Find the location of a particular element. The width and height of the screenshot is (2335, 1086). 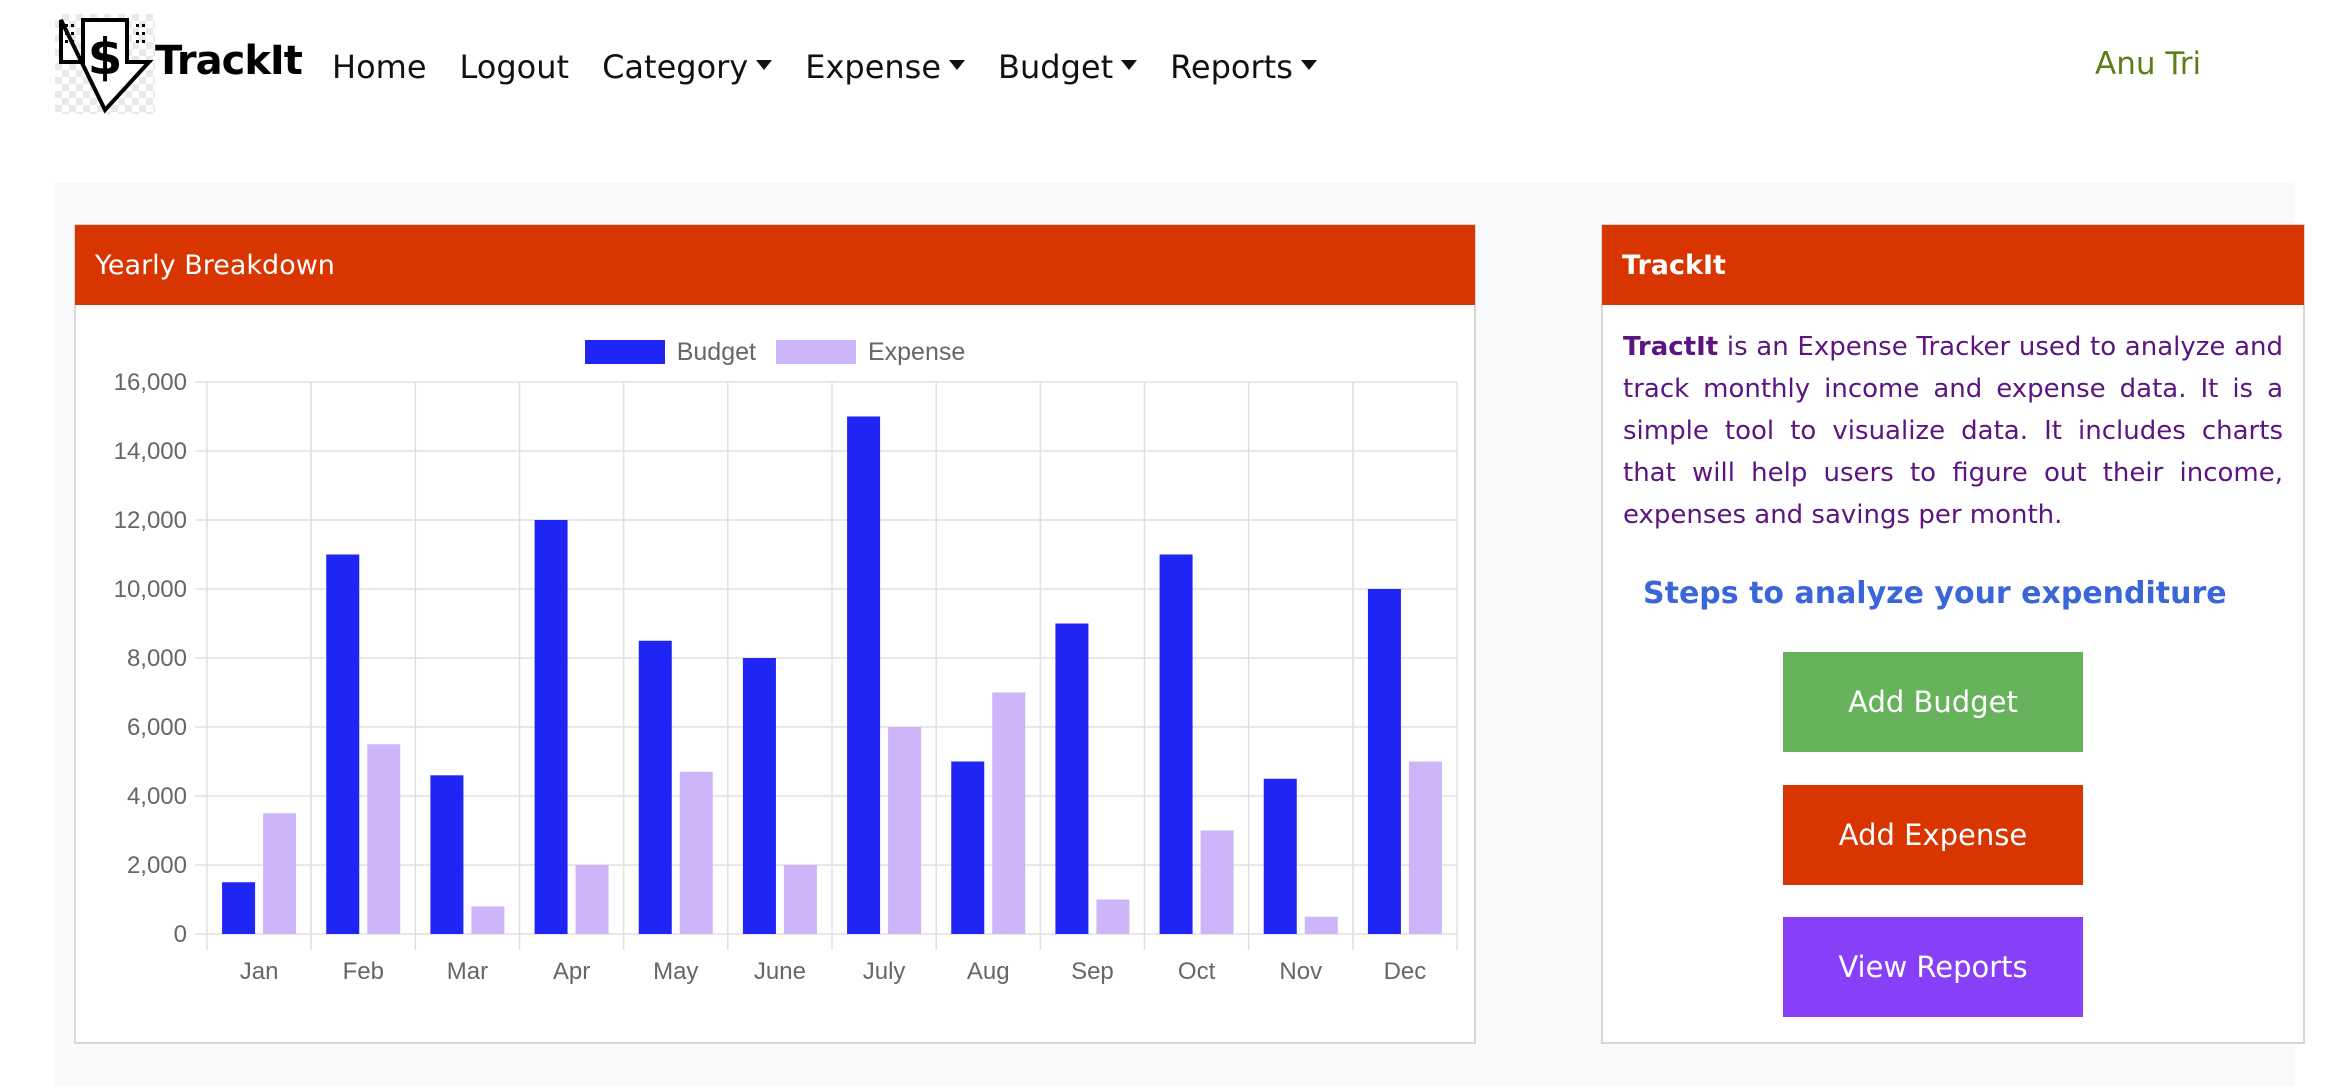

nav-item-reports: Reports is located at coordinates (1243, 67).